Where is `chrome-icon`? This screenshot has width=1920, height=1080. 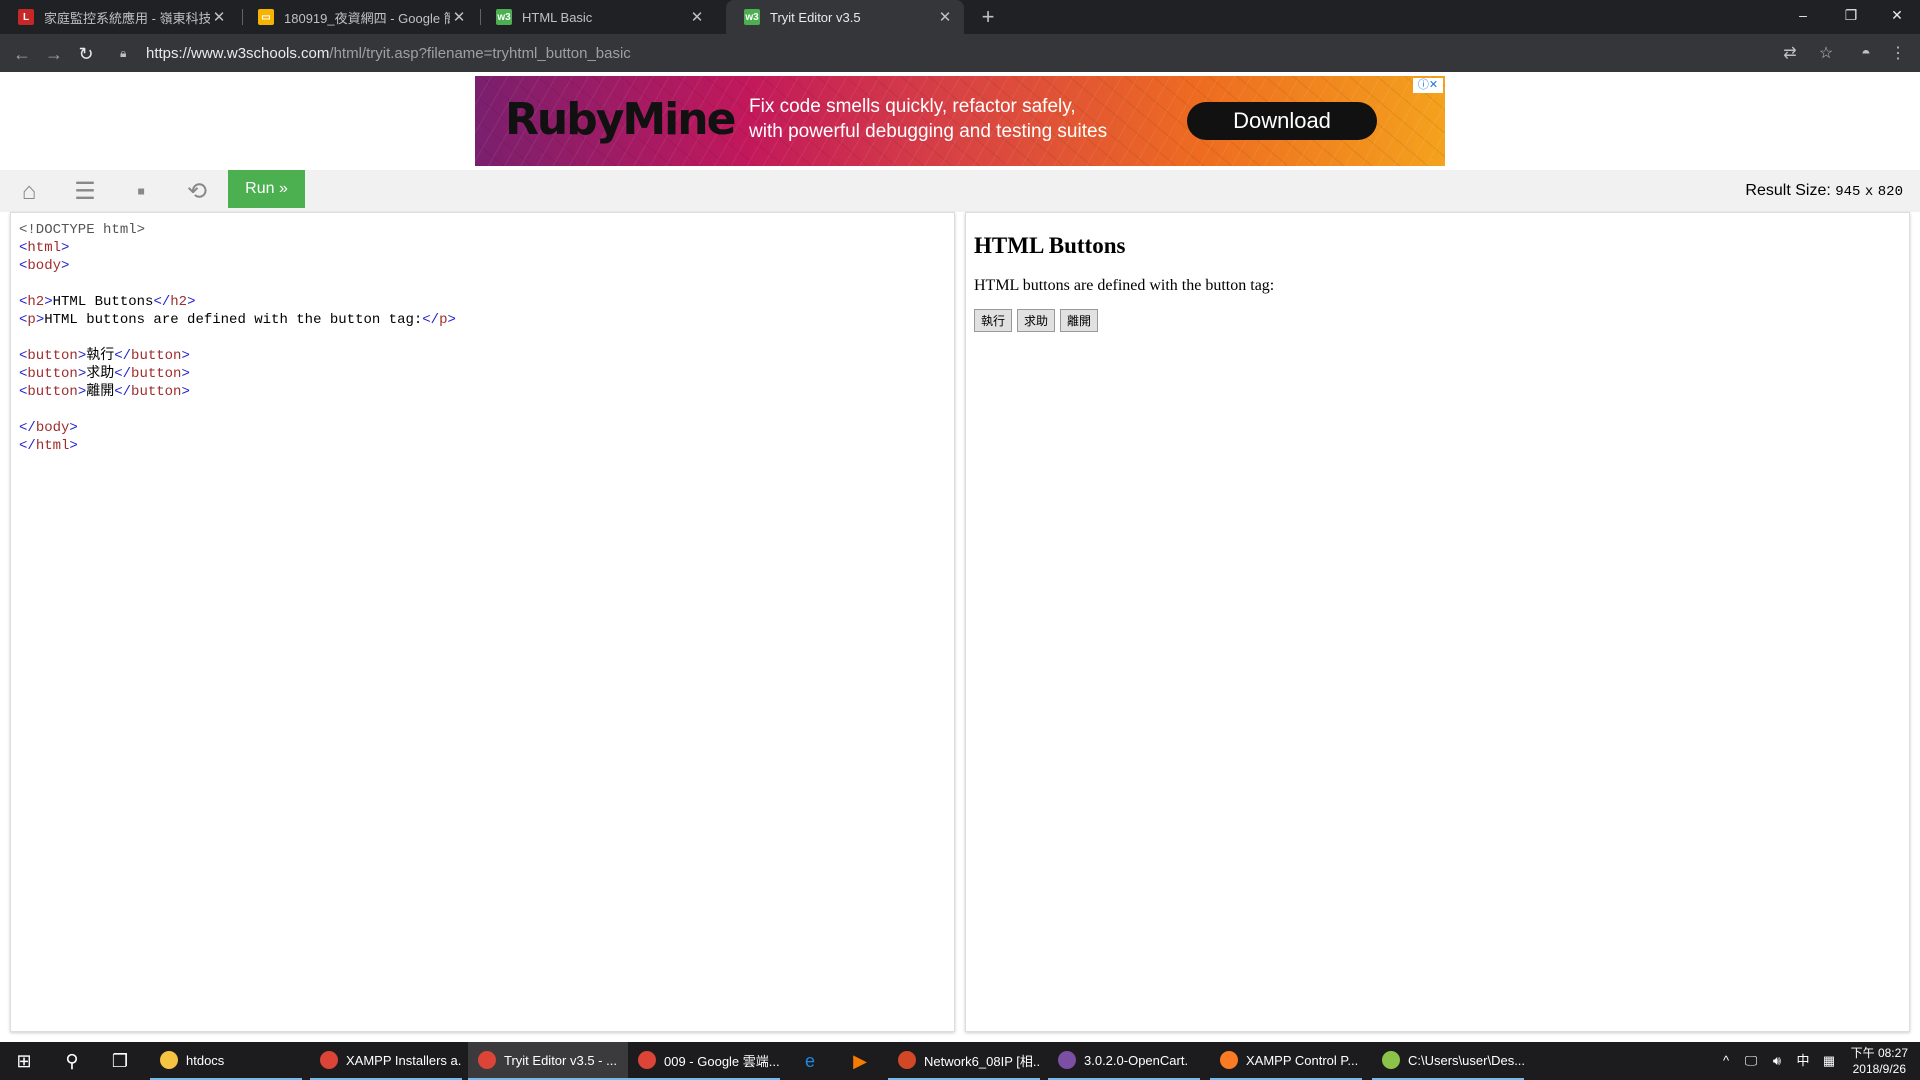 chrome-icon is located at coordinates (487, 1060).